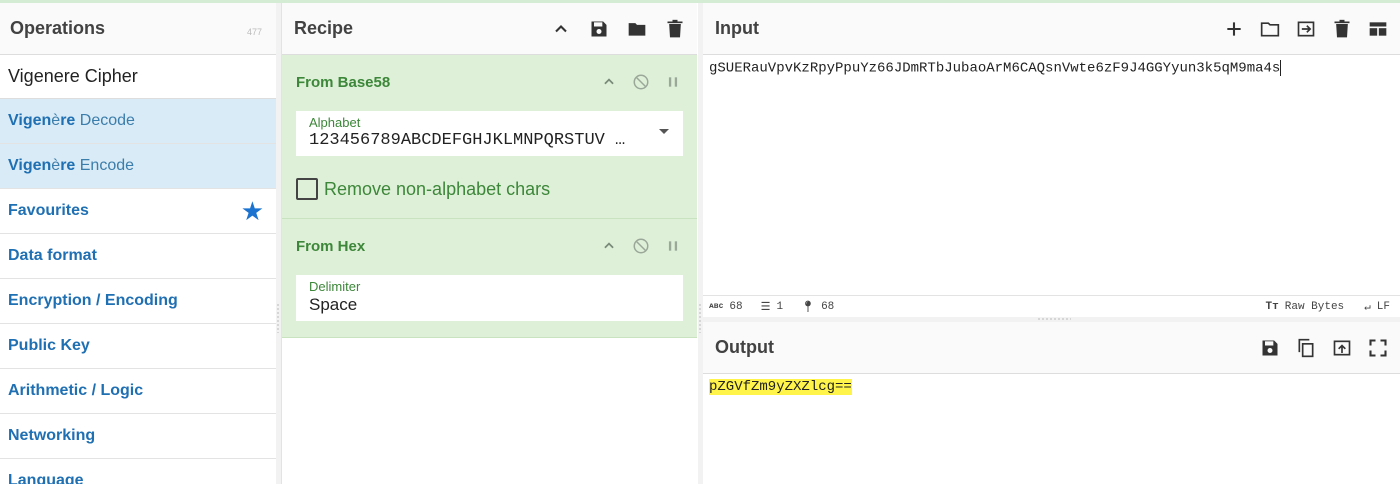  What do you see at coordinates (744, 347) in the screenshot?
I see `output-title: Output` at bounding box center [744, 347].